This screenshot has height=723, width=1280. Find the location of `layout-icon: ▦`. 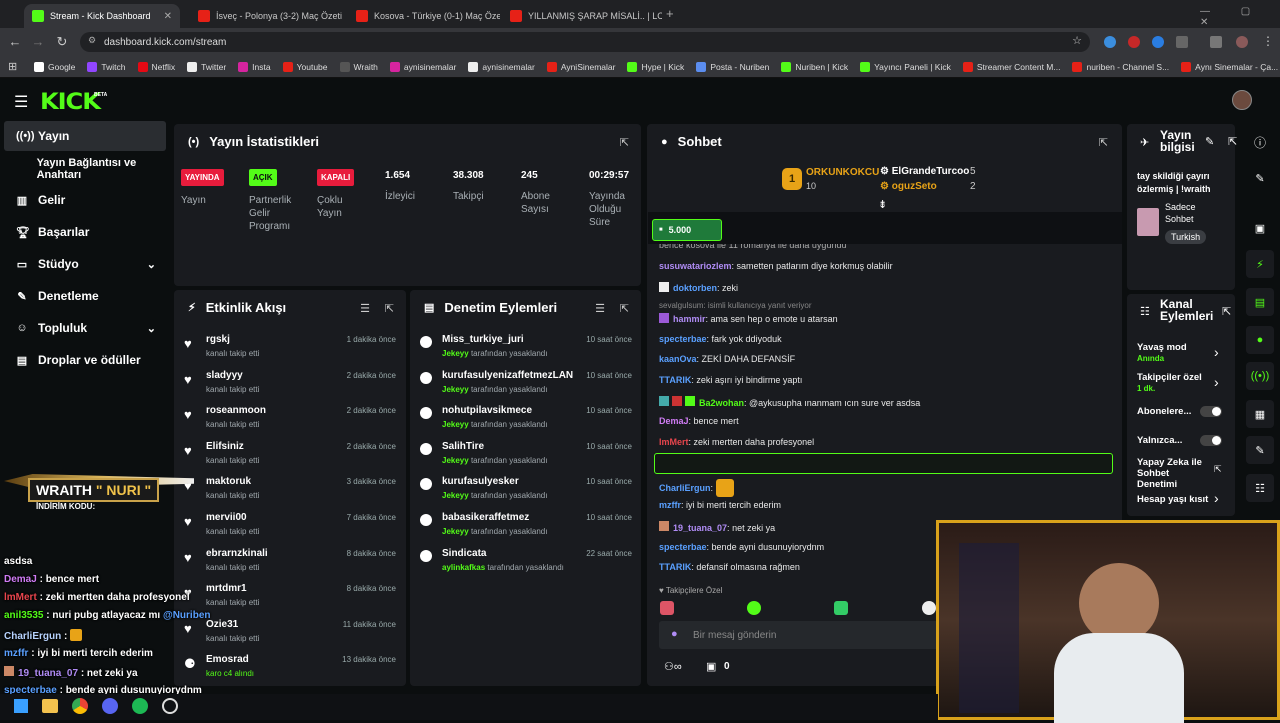

layout-icon: ▦ is located at coordinates (1260, 414).